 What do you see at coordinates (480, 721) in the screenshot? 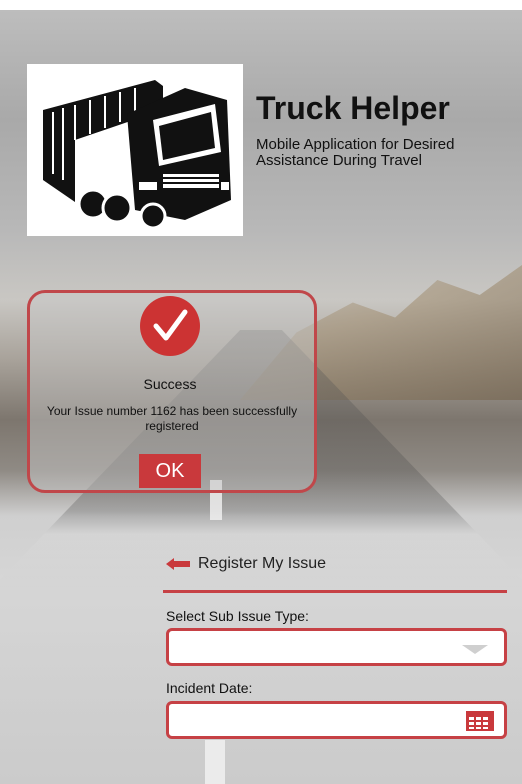
I see `calendar-icon` at bounding box center [480, 721].